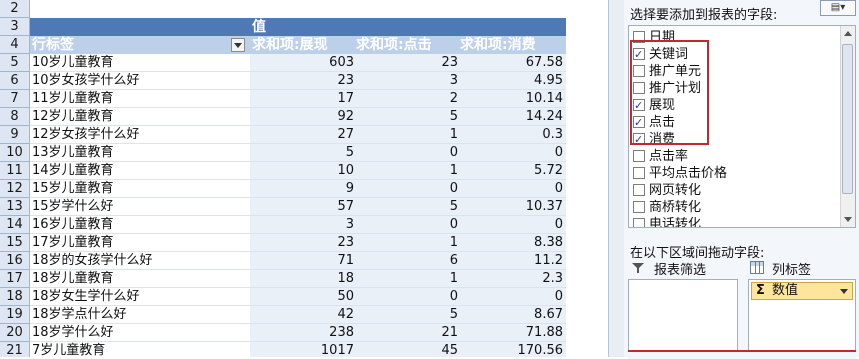 Image resolution: width=859 pixels, height=359 pixels. Describe the element at coordinates (510, 279) in the screenshot. I see `value-cell: 2.3` at that location.